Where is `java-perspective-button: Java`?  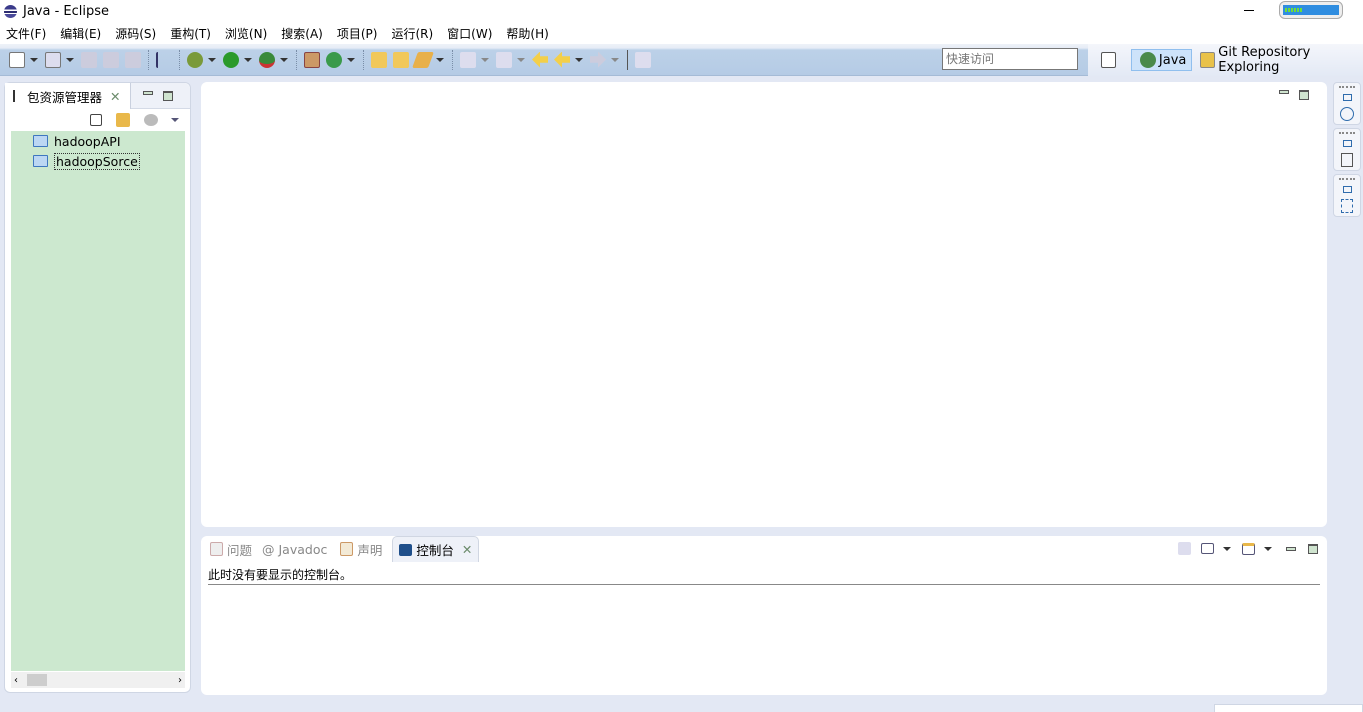
java-perspective-button: Java is located at coordinates (1161, 60).